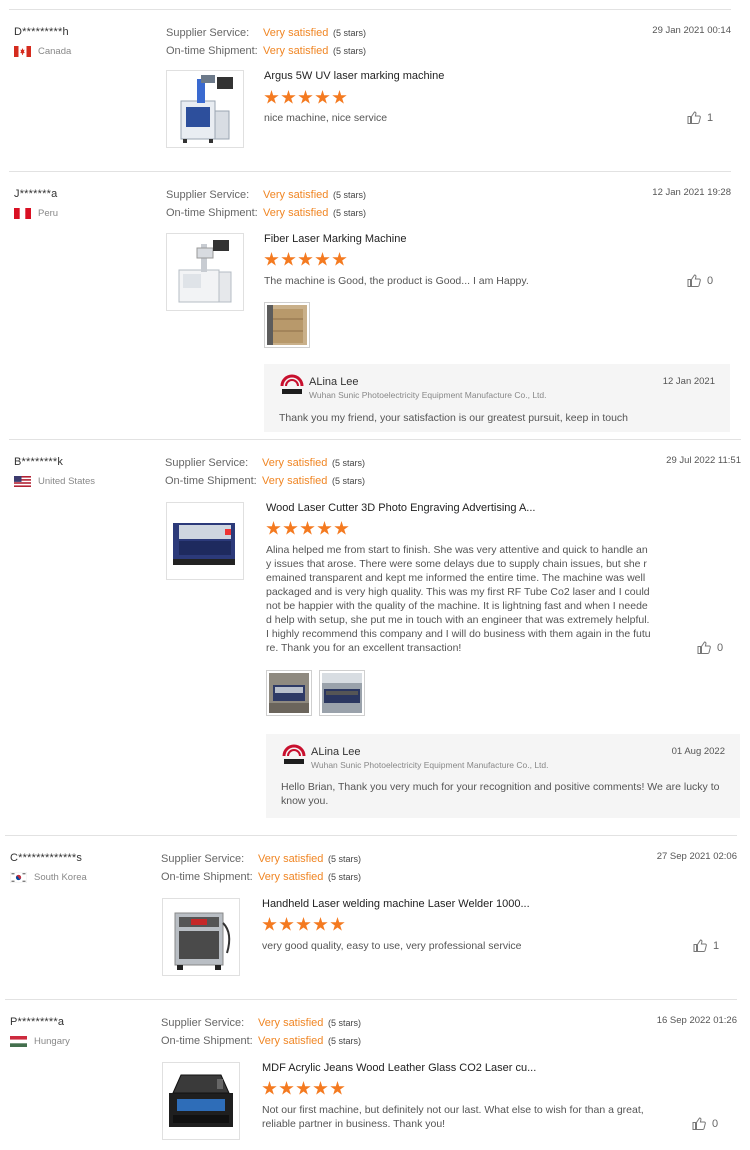 This screenshot has width=750, height=1150. Describe the element at coordinates (36, 213) in the screenshot. I see `buyer-country: Peru` at that location.